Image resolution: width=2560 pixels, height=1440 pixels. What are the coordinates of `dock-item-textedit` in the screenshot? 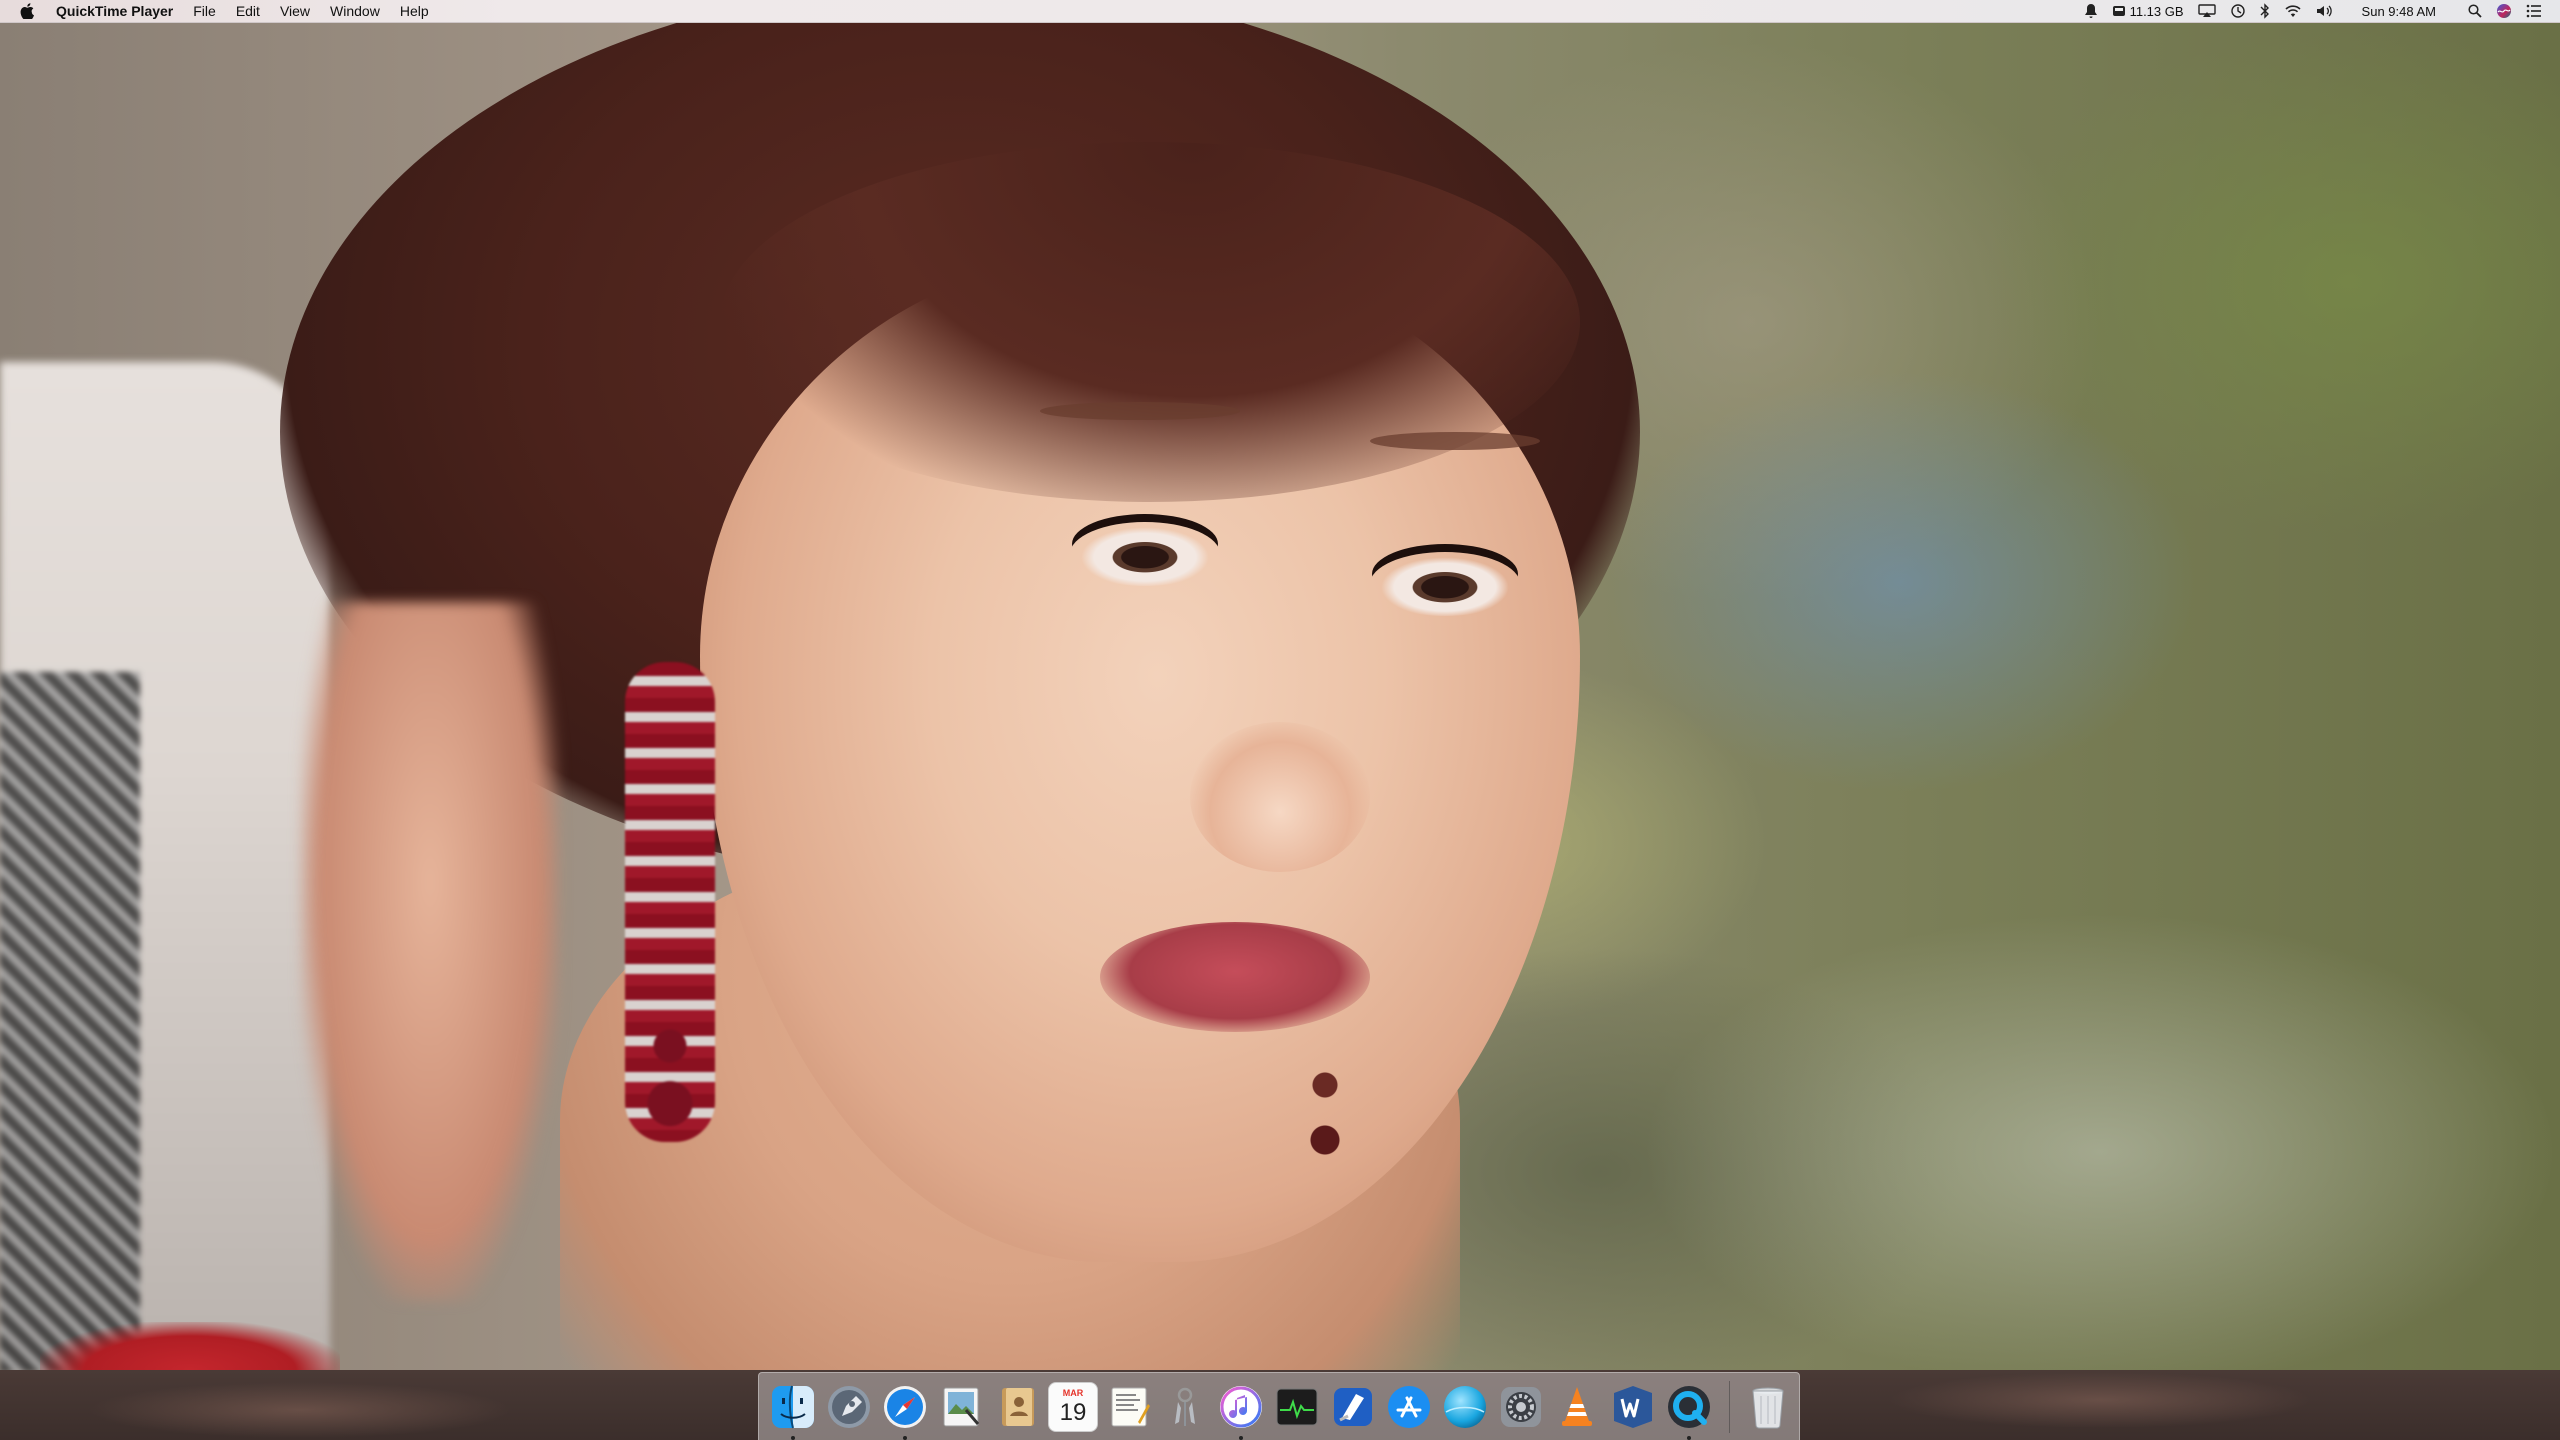 It's located at (1129, 1407).